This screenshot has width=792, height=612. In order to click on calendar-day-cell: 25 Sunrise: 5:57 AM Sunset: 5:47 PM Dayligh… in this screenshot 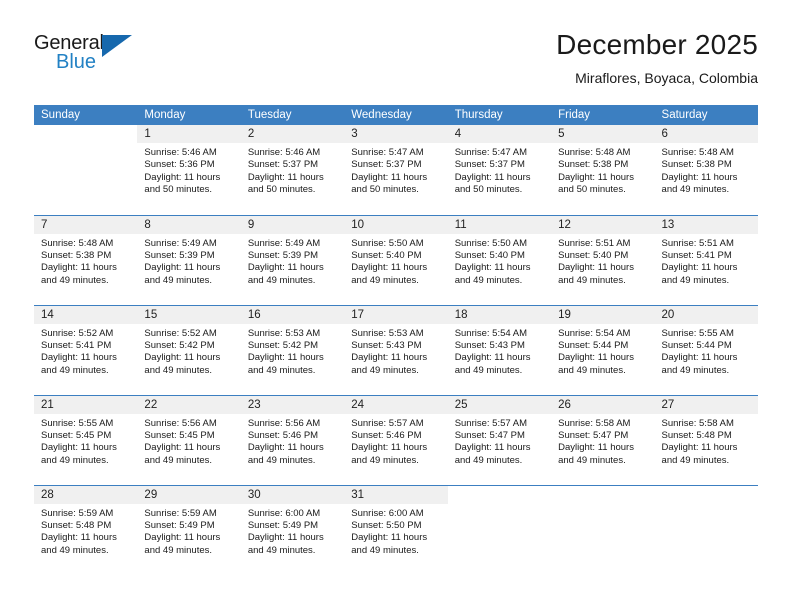, I will do `click(499, 439)`.